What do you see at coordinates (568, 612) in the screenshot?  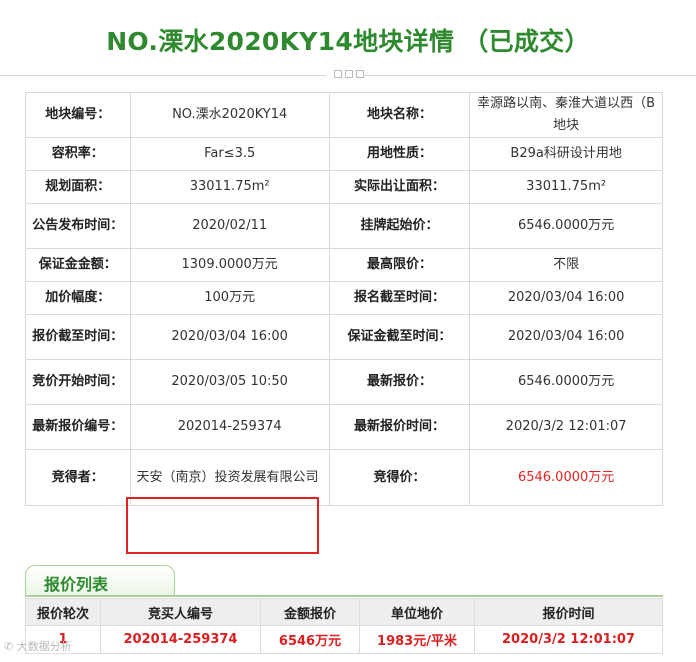 I see `bid-col-time: 报价时间` at bounding box center [568, 612].